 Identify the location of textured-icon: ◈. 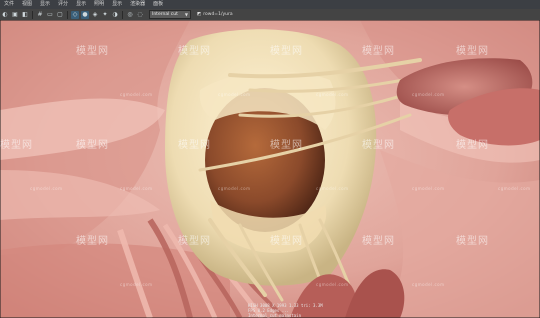
(95, 15).